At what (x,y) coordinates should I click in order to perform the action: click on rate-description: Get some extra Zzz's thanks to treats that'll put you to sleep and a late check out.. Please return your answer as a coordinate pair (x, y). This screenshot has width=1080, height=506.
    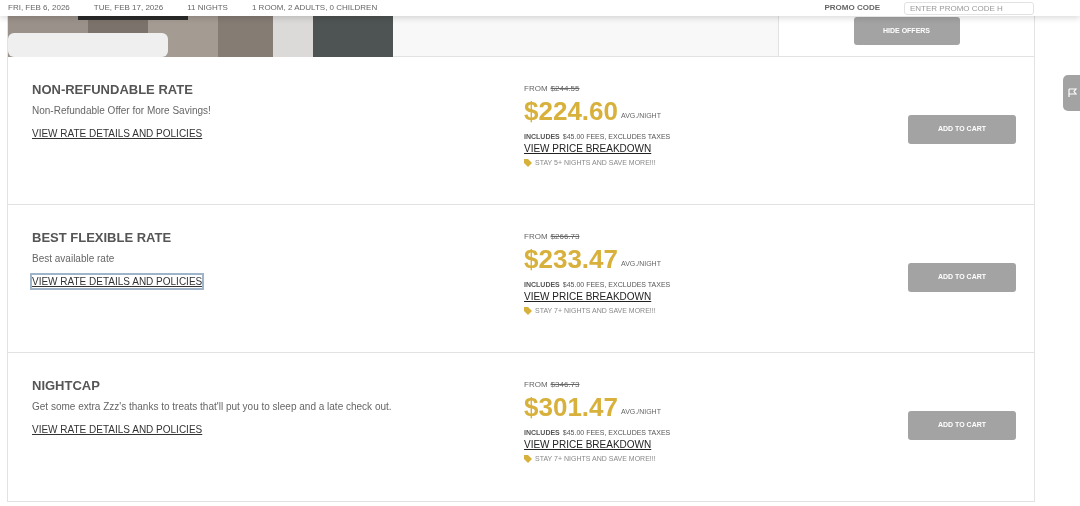
    Looking at the image, I should click on (212, 406).